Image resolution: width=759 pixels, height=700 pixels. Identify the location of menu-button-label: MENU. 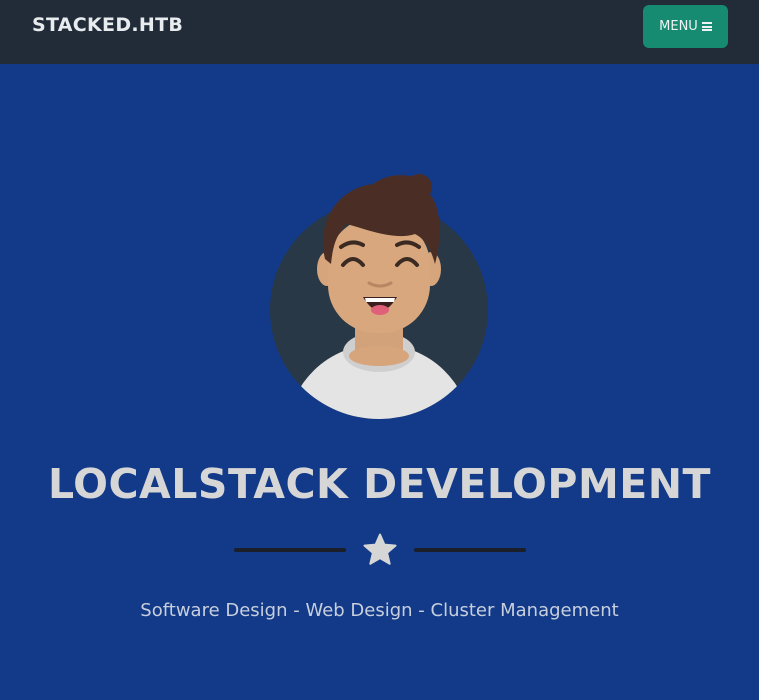
(678, 26).